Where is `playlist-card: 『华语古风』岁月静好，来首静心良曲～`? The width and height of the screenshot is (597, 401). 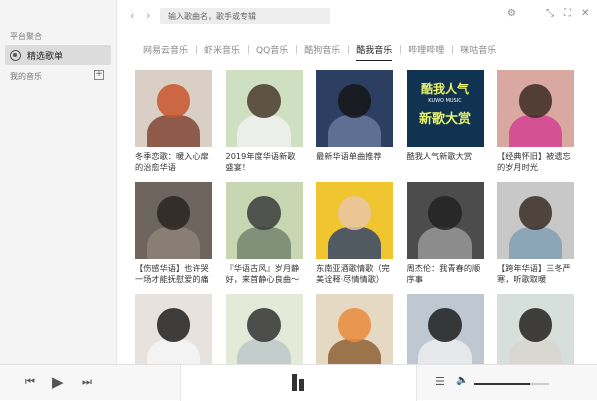 playlist-card: 『华语古风』岁月静好，来首静心良曲～ is located at coordinates (264, 233).